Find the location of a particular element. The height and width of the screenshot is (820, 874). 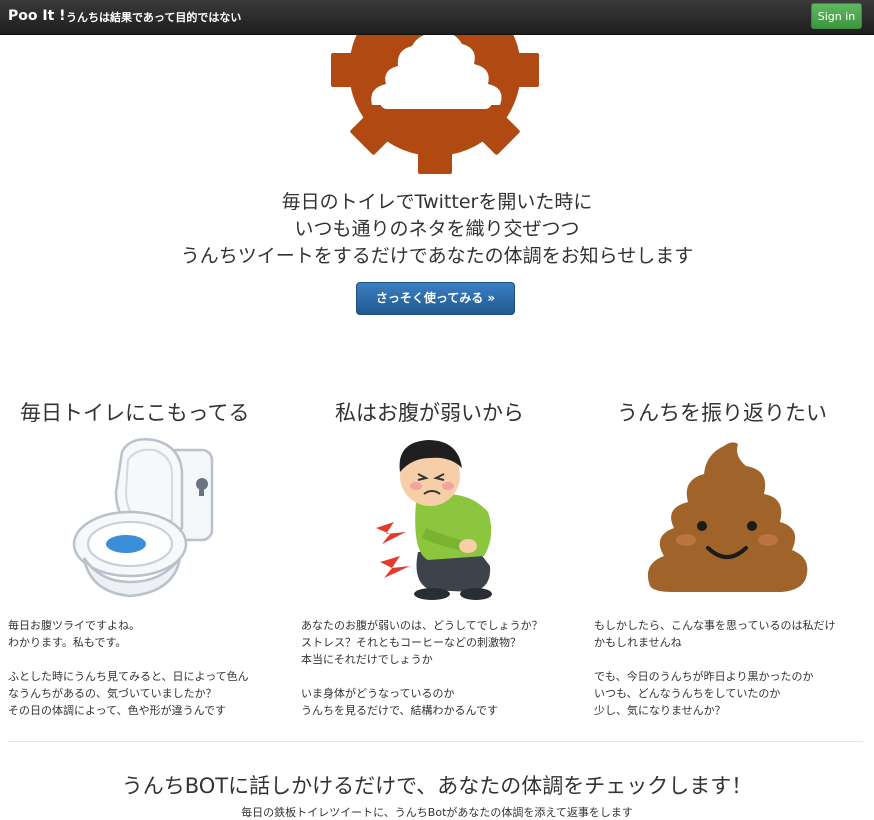

hero-line-3: うんちツイートをするだけであなたの体調をお知らせします is located at coordinates (437, 256).